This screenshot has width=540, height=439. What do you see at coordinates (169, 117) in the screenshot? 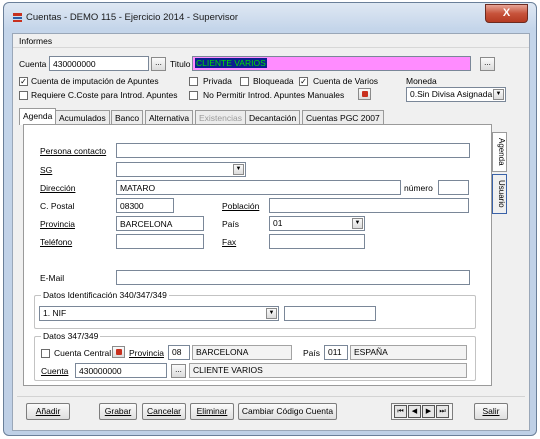
I see `tab-alternativa: Alternativa` at bounding box center [169, 117].